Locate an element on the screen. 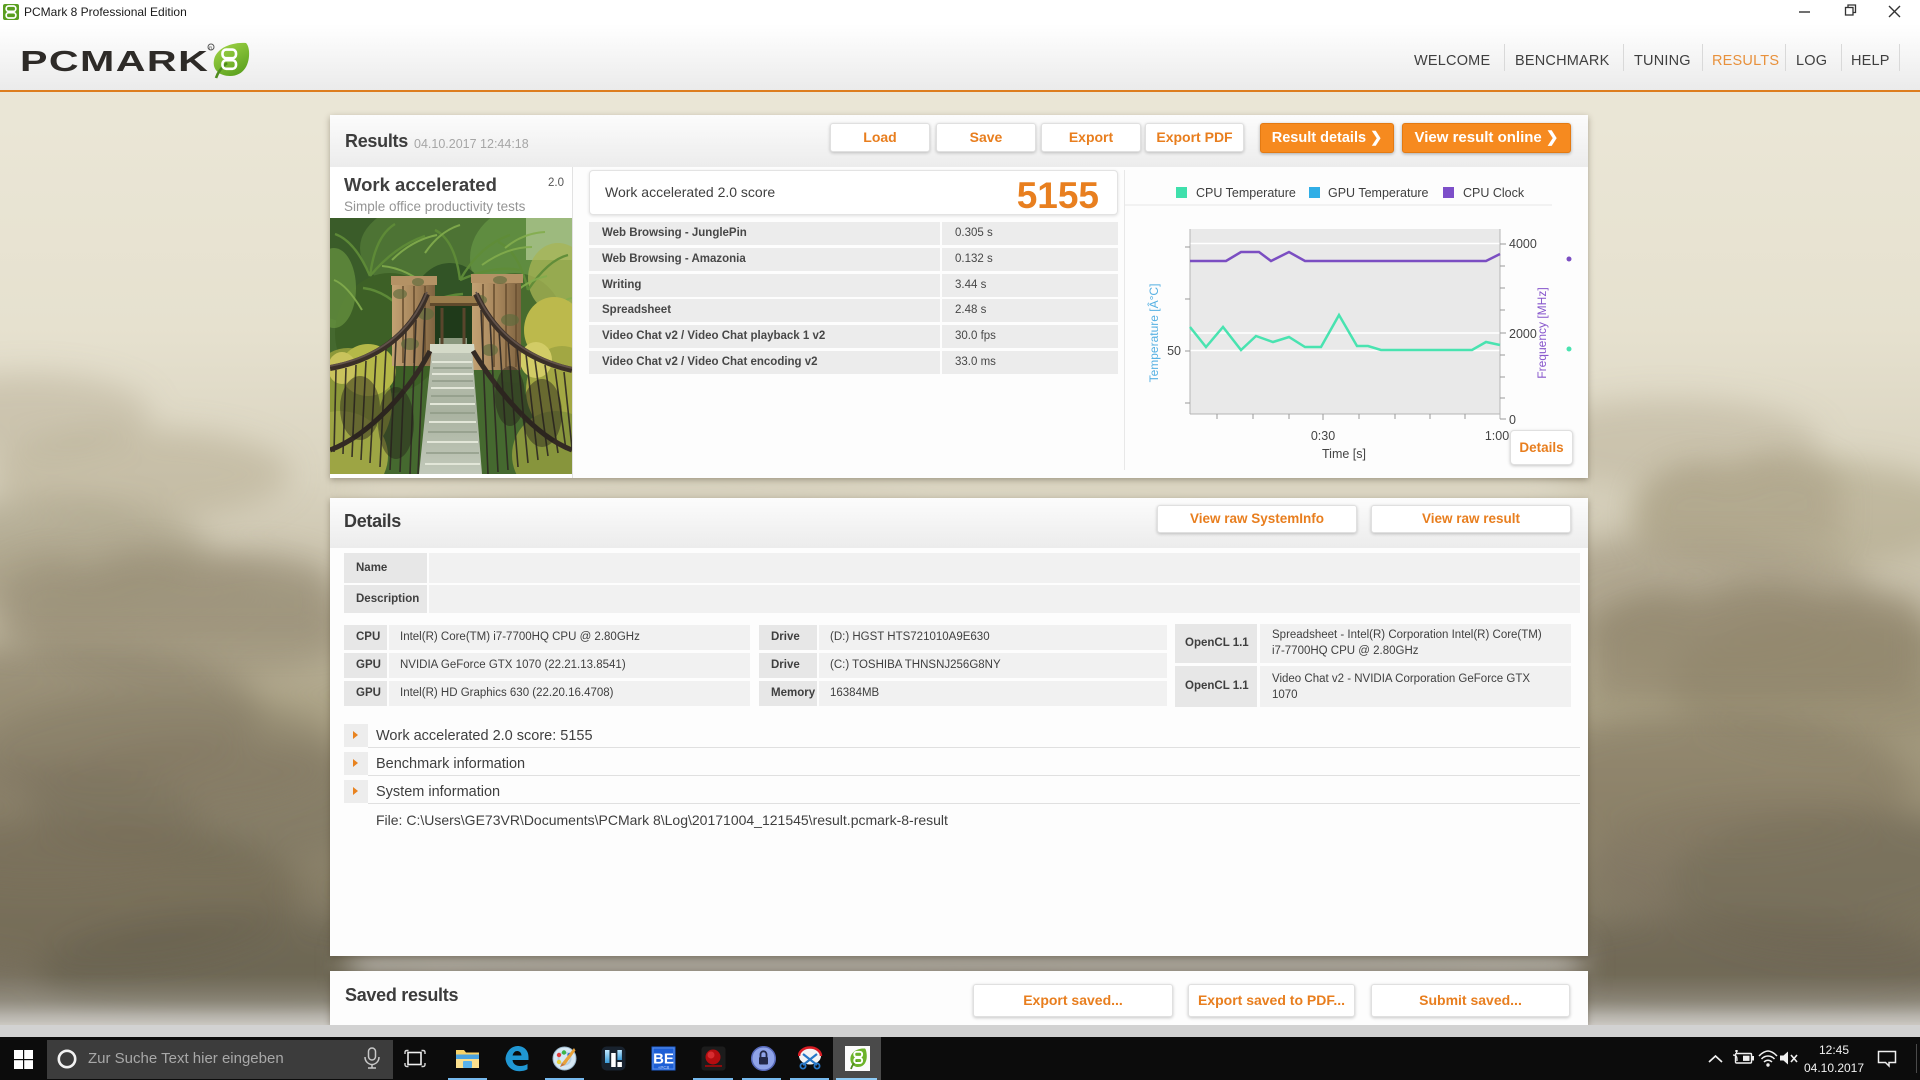 This screenshot has height=1080, width=1920. svg-text: PCMARK is located at coordinates (114, 61).